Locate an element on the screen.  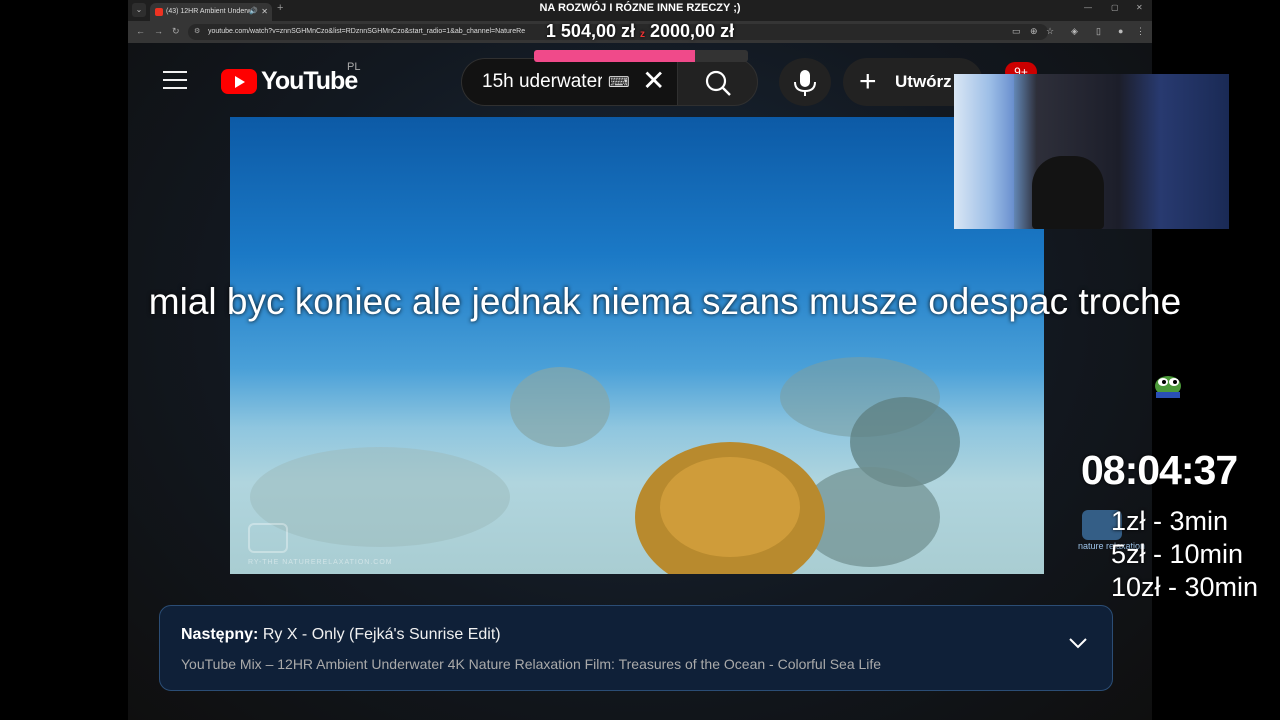
pepe-emote-icon is located at coordinates (1168, 387).